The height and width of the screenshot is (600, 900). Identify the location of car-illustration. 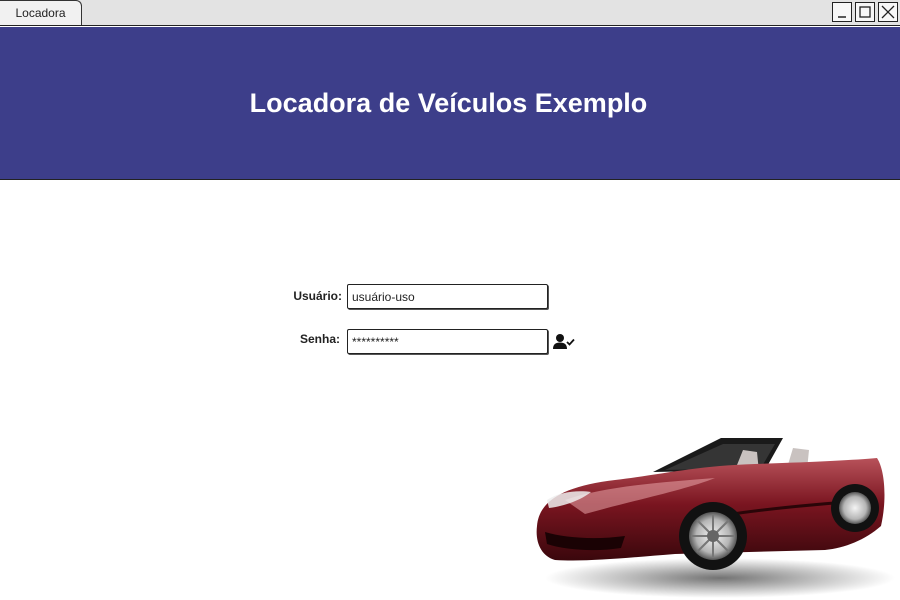
(715, 518).